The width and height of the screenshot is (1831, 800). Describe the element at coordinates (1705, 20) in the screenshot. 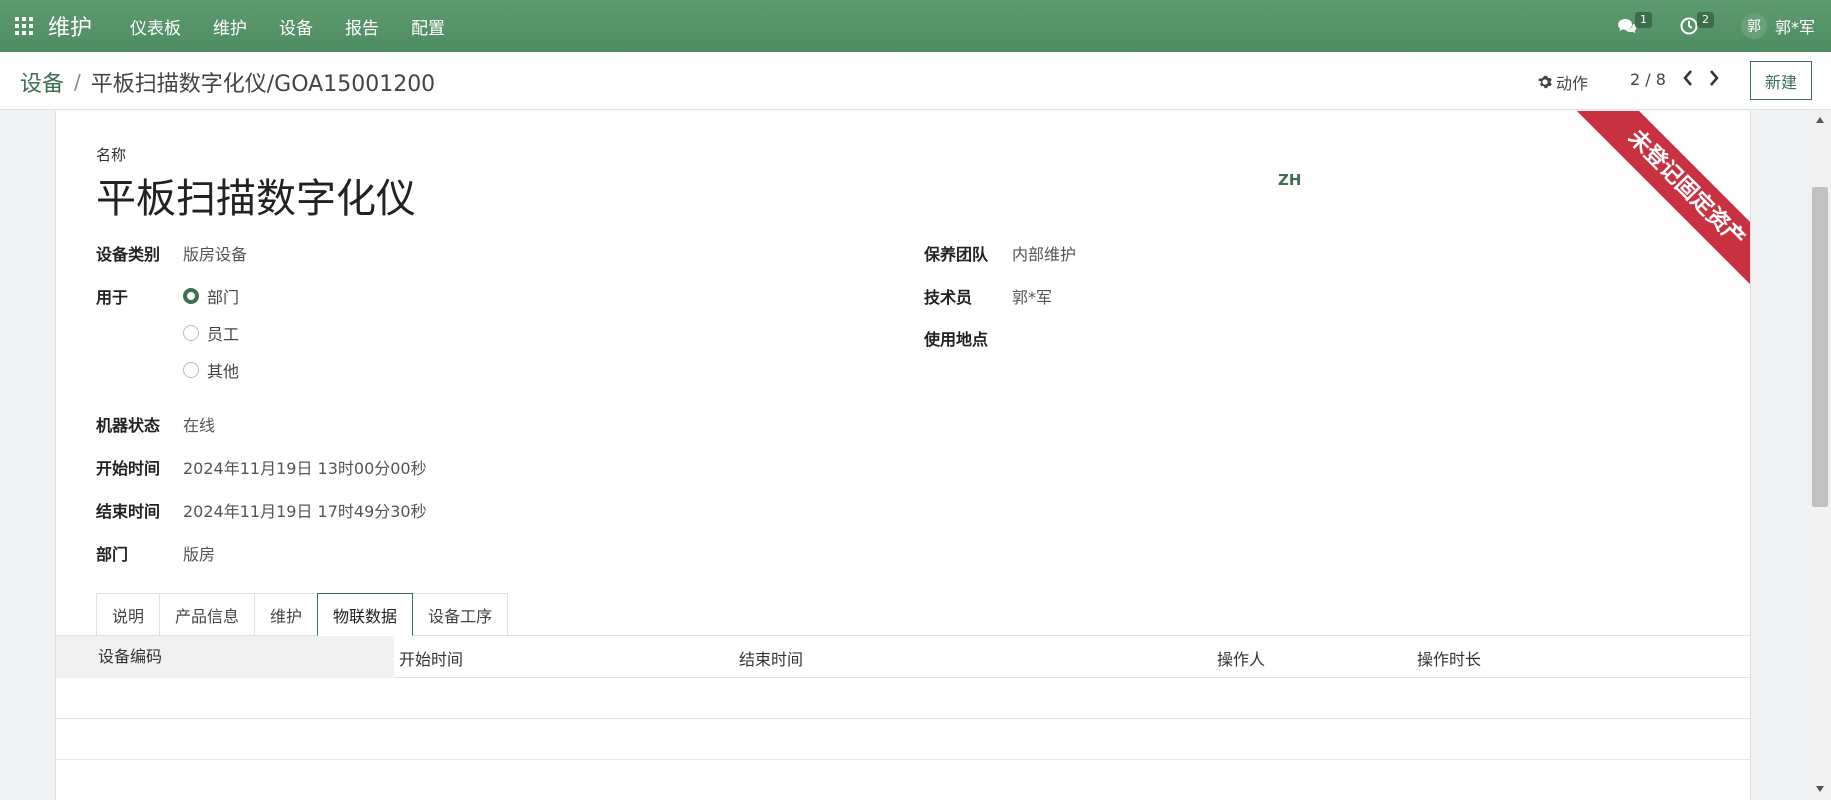

I see `activities-badge: 2` at that location.